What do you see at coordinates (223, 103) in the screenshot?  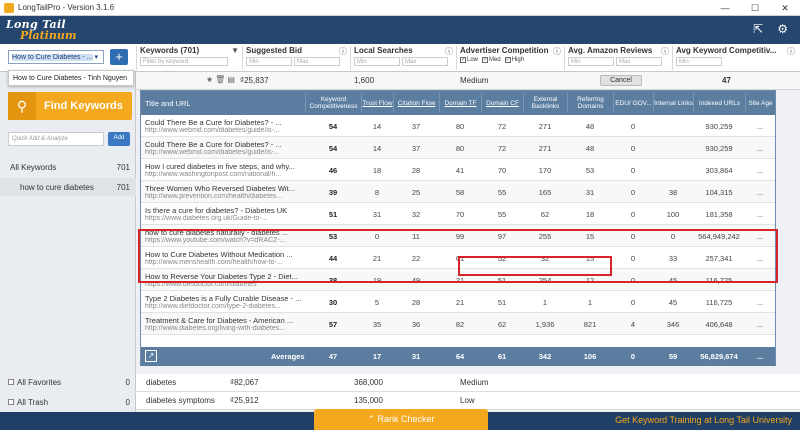 I see `col-title-url: Title and URL` at bounding box center [223, 103].